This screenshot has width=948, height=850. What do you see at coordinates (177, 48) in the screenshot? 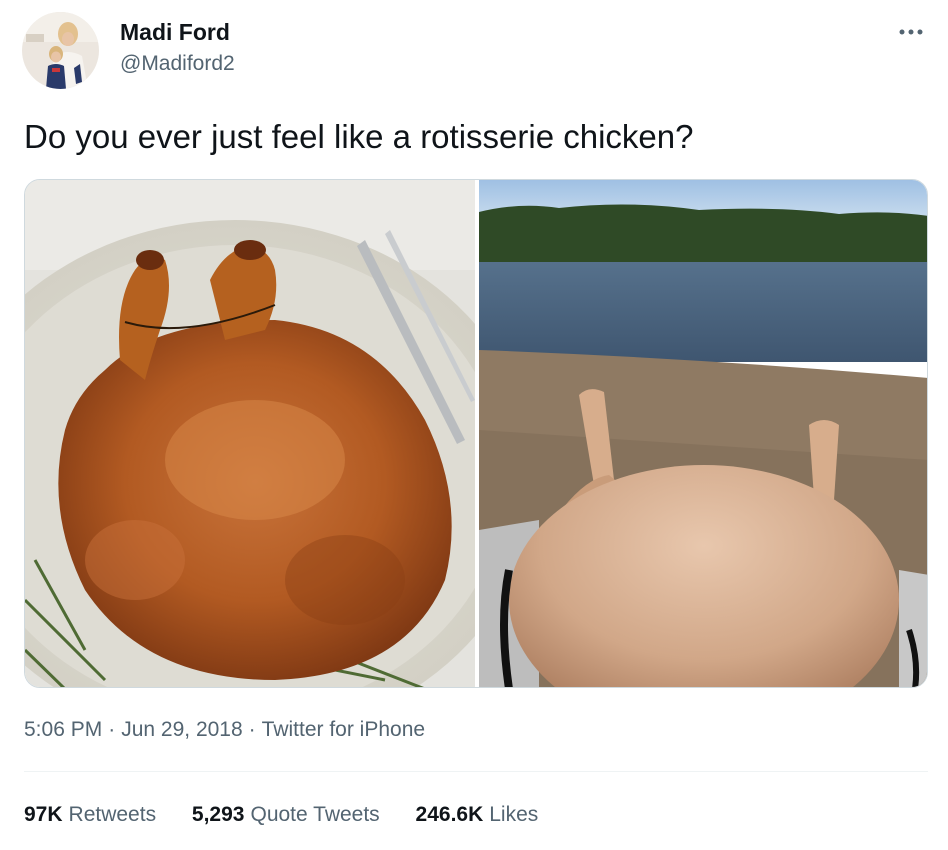
I see `author-info: Madi Ford @Madiford2` at bounding box center [177, 48].